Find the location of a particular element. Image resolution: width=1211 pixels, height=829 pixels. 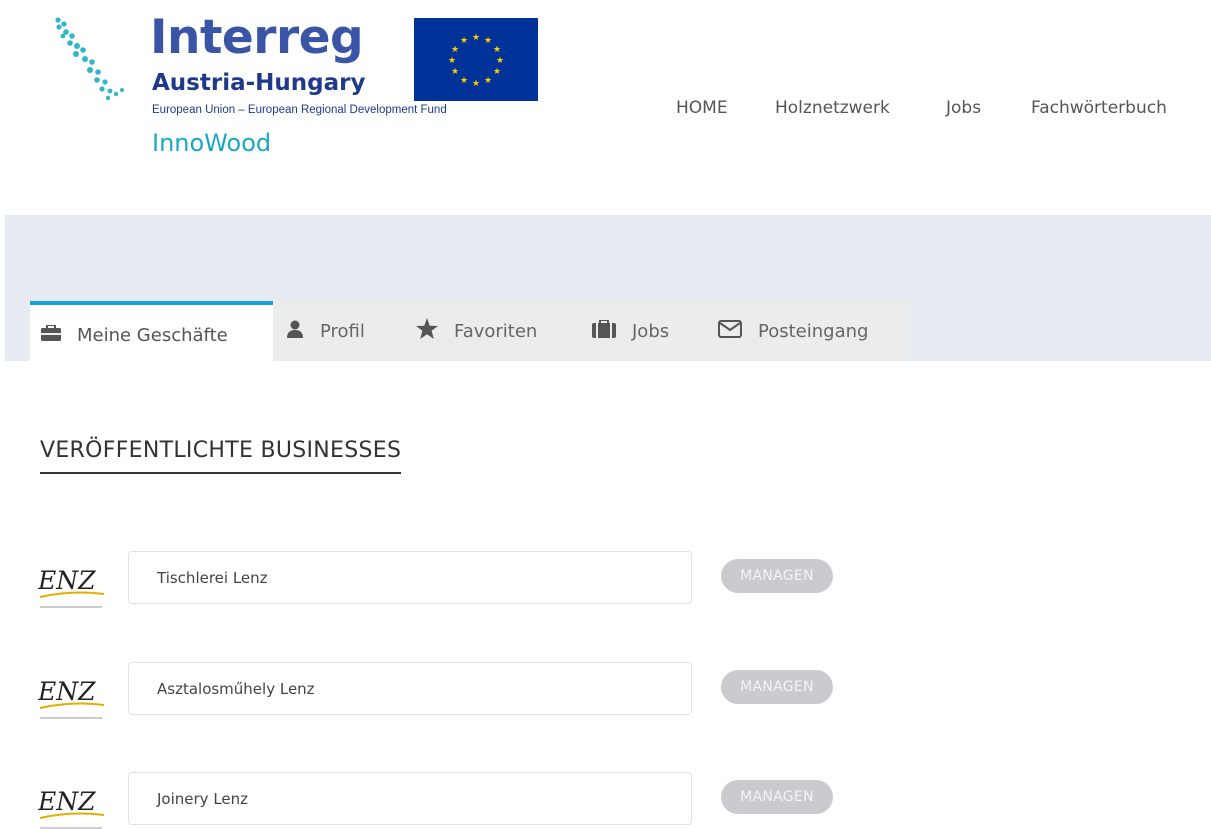

eu-flag-icon: ★ ★★ ★★★ ★★★ ★★★ is located at coordinates (476, 59).